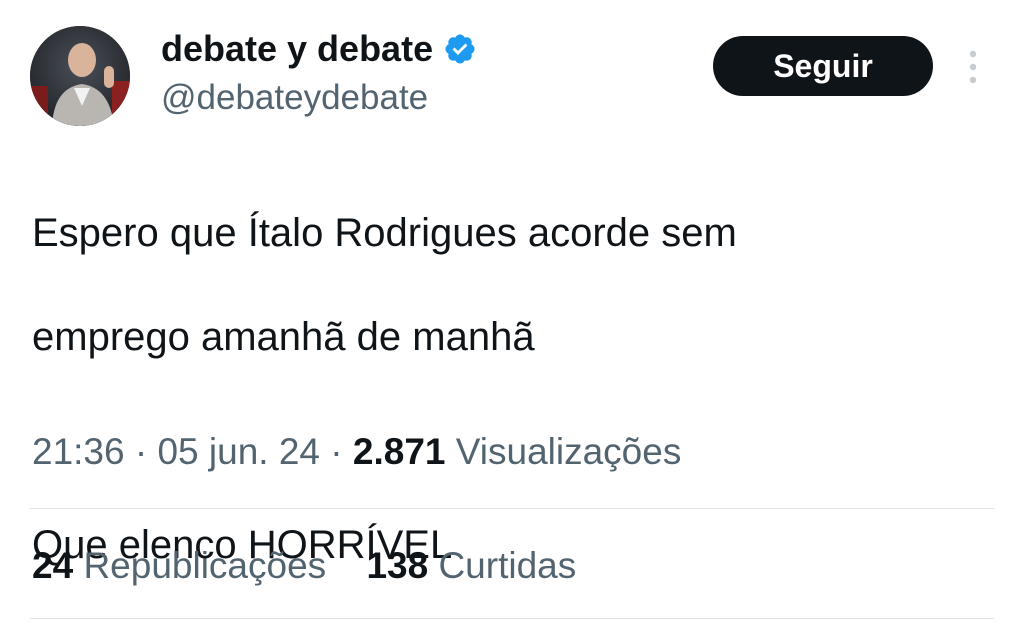 This screenshot has width=1024, height=623. I want to click on avatar-image, so click(80, 76).